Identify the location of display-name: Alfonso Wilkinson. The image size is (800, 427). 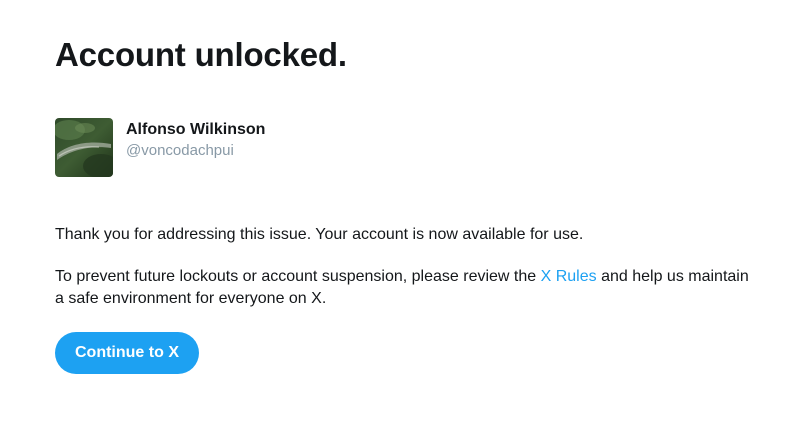
(196, 129).